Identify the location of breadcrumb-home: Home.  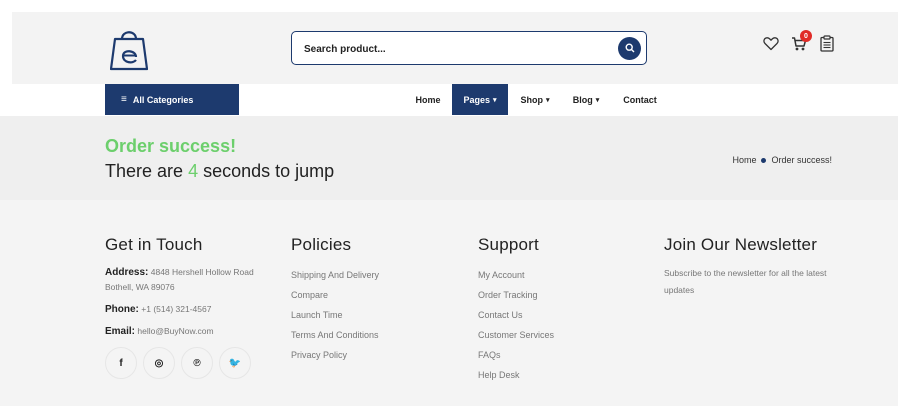
(744, 160).